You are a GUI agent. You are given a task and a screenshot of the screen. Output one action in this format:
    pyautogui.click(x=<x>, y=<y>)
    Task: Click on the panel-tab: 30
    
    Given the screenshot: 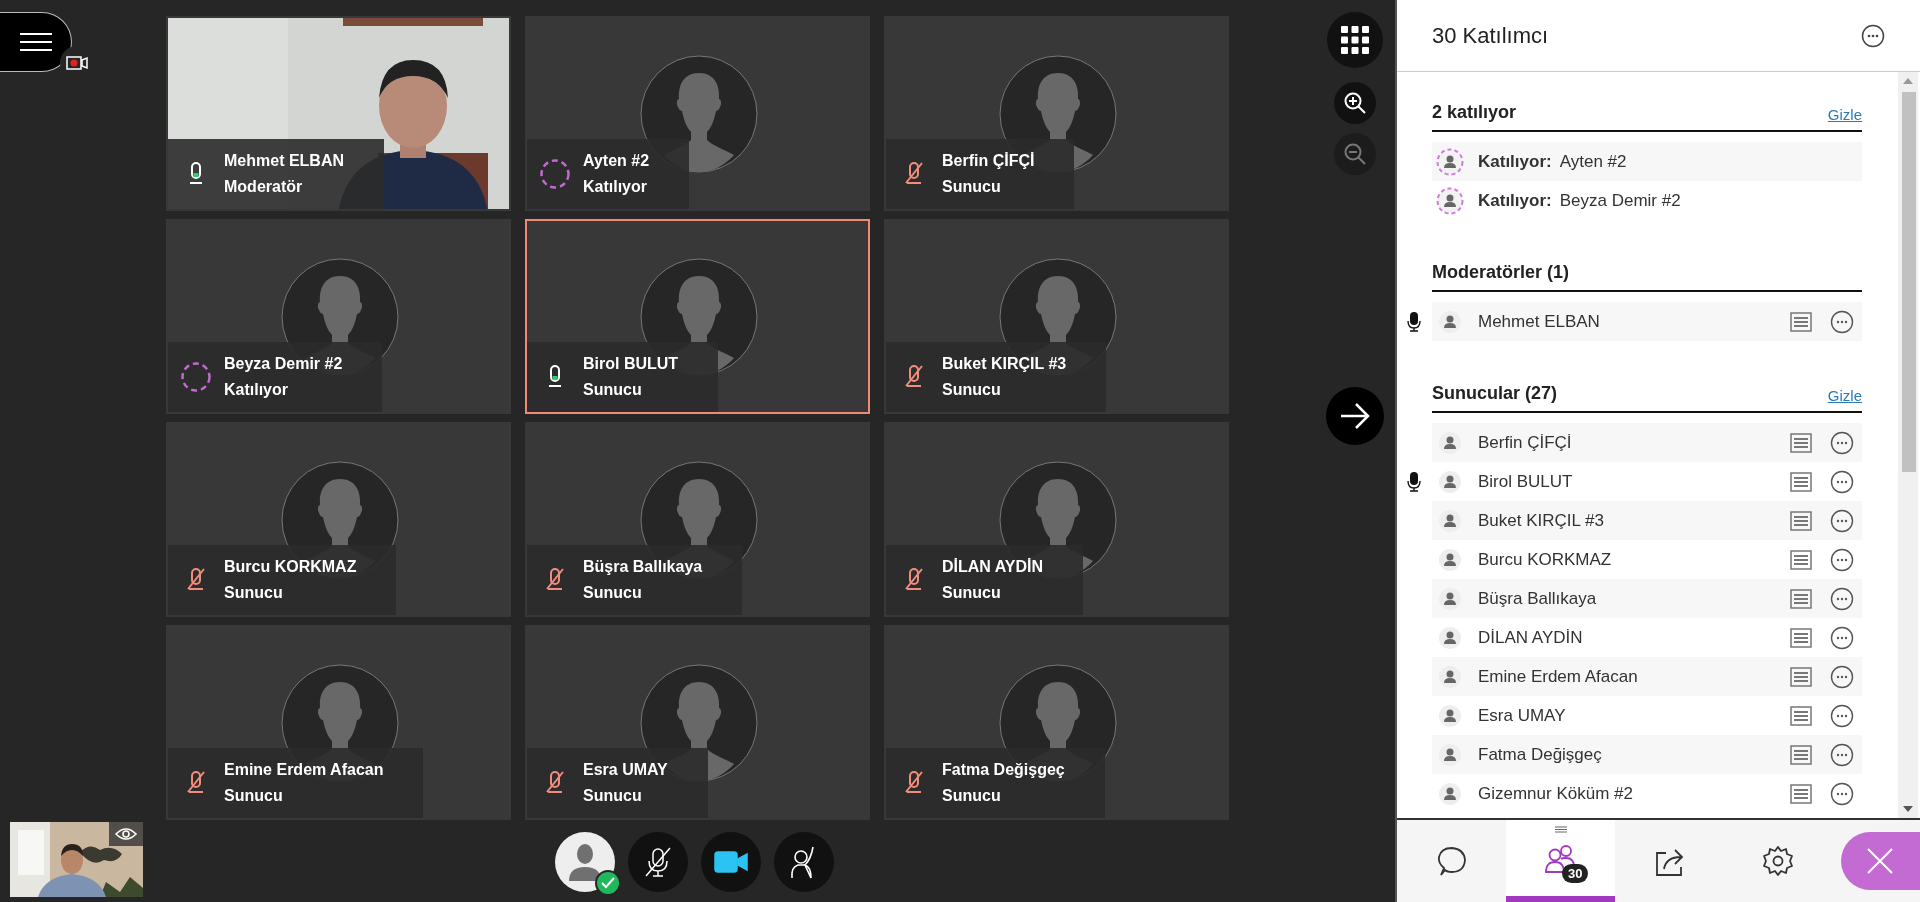 What is the action you would take?
    pyautogui.click(x=1560, y=861)
    